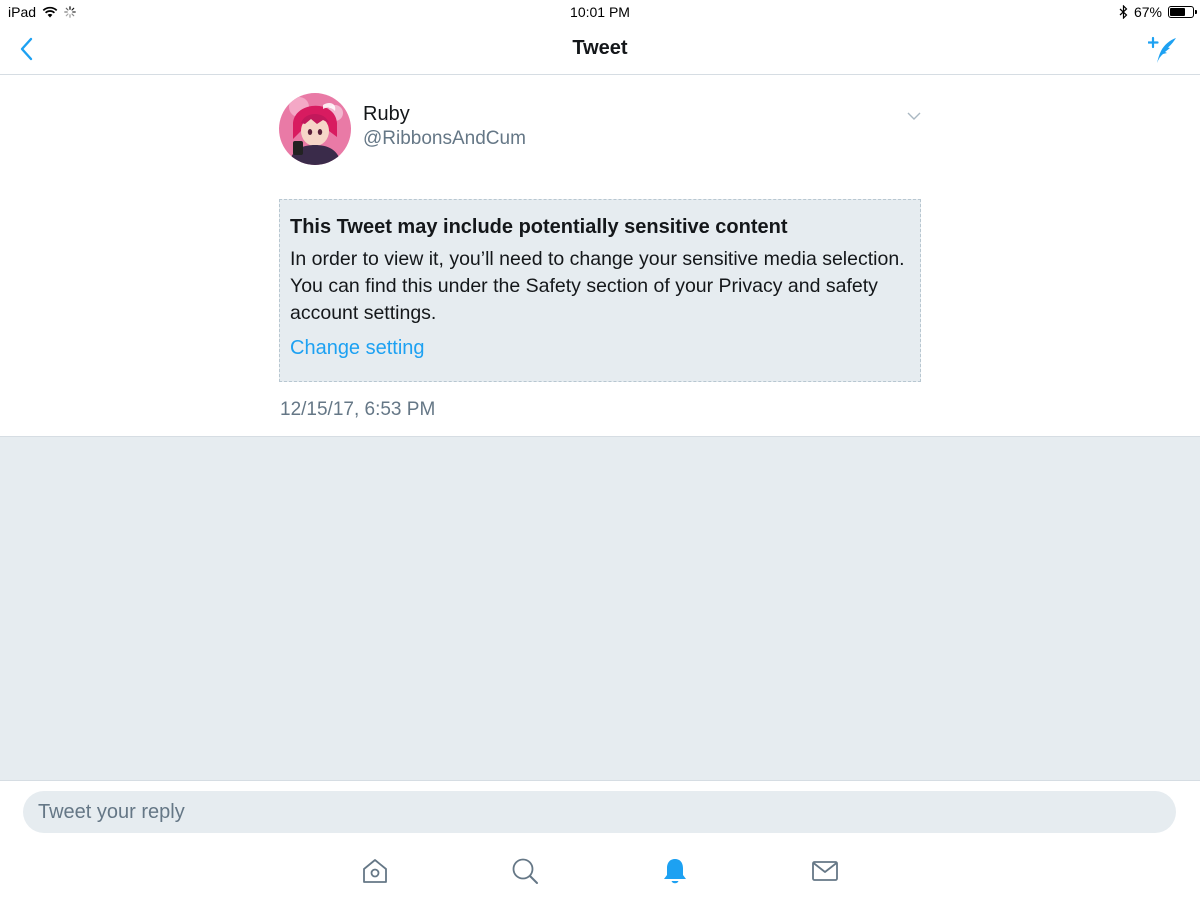  Describe the element at coordinates (525, 871) in the screenshot. I see `search-icon` at that location.